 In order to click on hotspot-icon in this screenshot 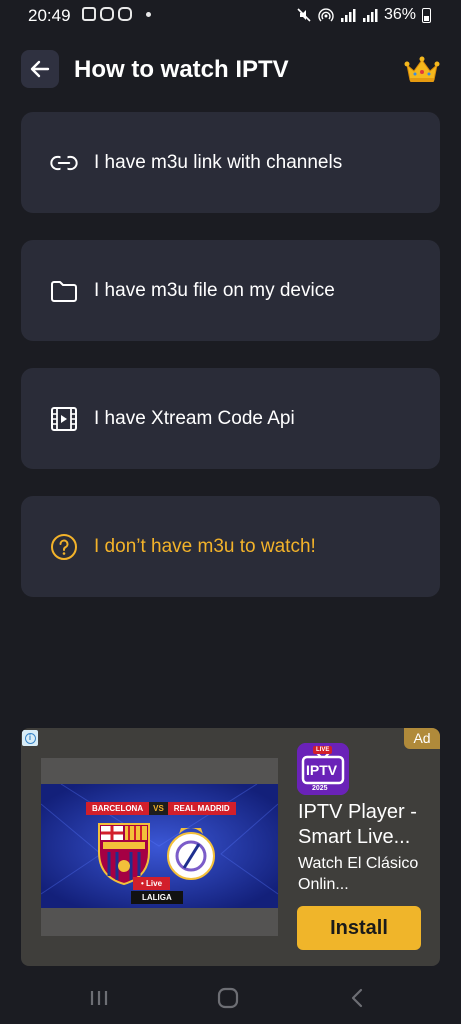, I will do `click(326, 15)`.